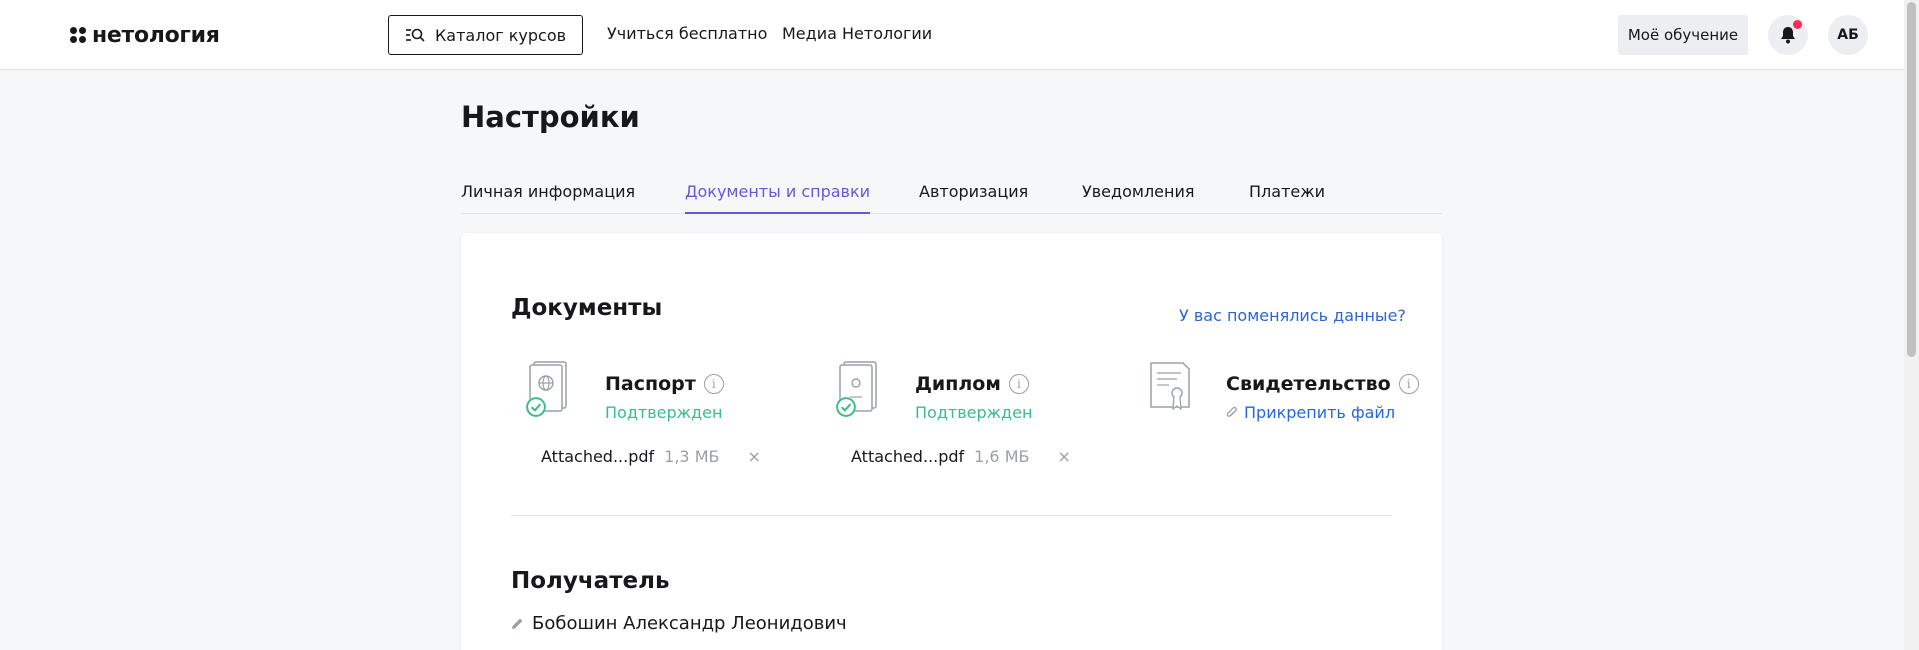  What do you see at coordinates (517, 623) in the screenshot?
I see `pencil-icon` at bounding box center [517, 623].